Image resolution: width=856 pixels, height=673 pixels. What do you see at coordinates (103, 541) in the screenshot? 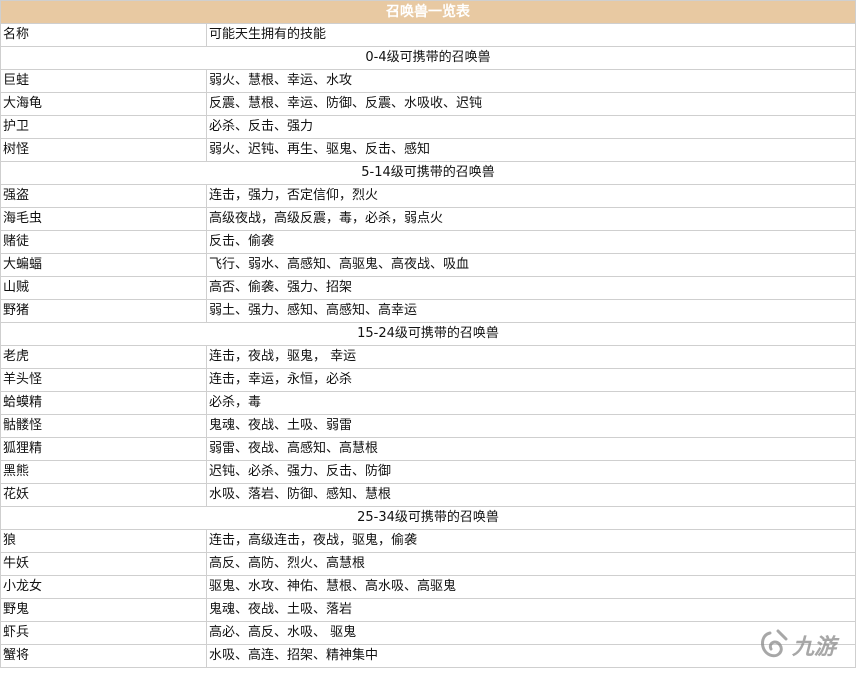
I see `summon-name: 狼` at bounding box center [103, 541].